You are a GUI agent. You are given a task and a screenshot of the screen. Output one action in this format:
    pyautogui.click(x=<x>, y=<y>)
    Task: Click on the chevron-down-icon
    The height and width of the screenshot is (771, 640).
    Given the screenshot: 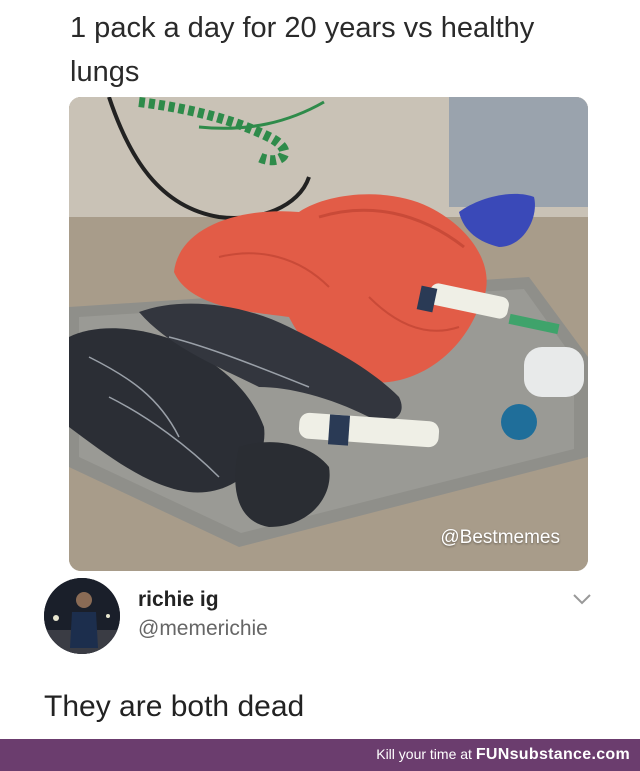 What is the action you would take?
    pyautogui.click(x=582, y=599)
    